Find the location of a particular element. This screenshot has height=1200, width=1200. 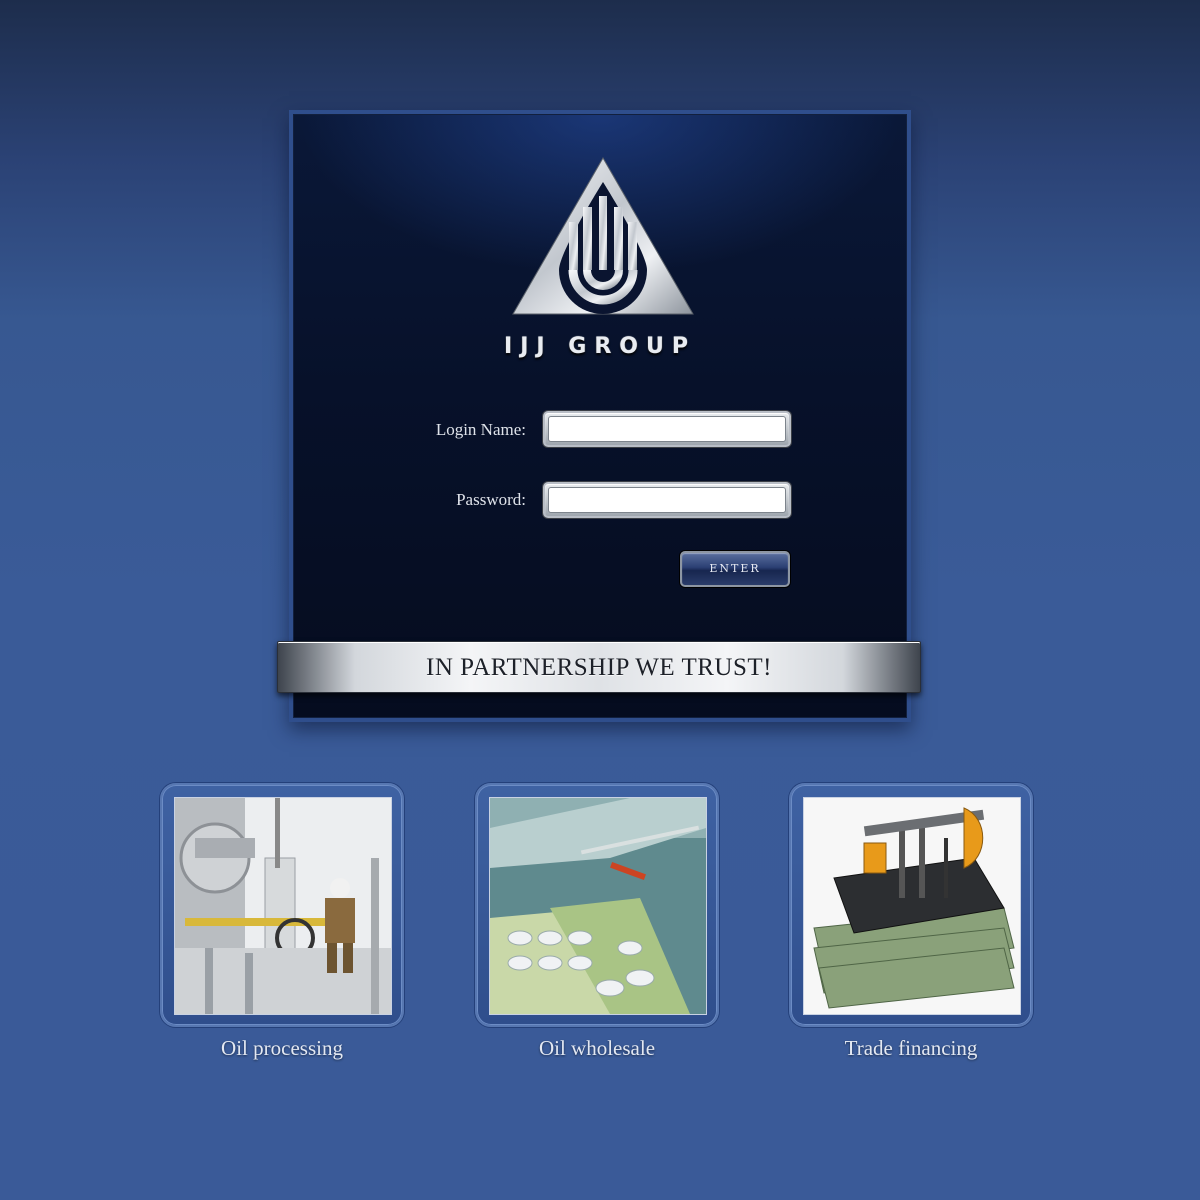

pumpjack-money-image is located at coordinates (912, 906).